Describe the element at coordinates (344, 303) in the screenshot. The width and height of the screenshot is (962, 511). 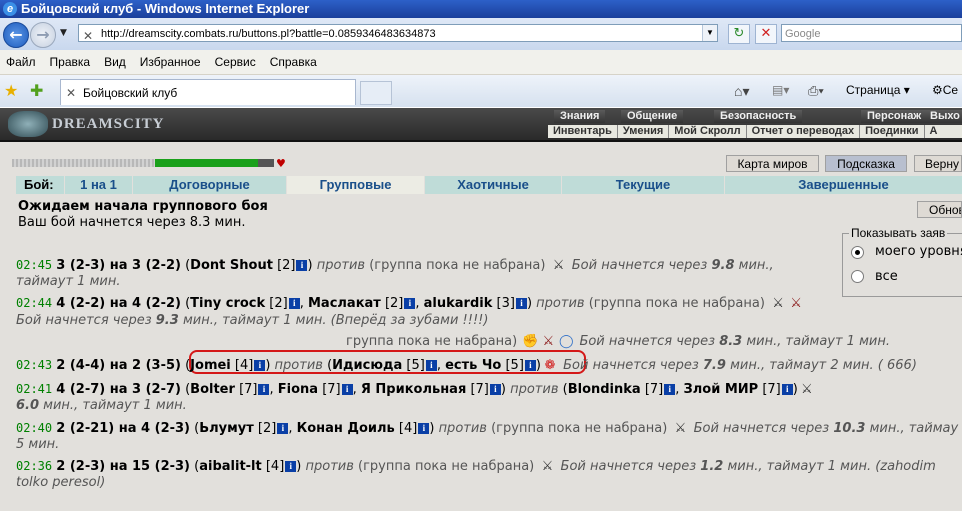
I see `player-name: Маслакат` at that location.